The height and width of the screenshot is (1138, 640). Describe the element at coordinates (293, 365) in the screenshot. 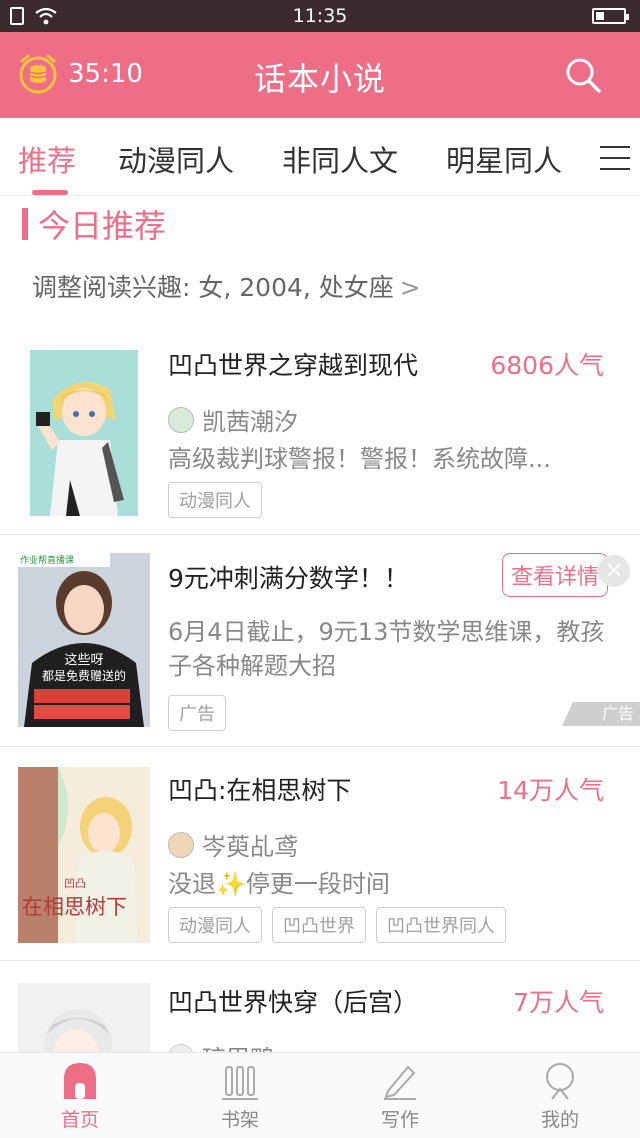

I see `book-title: 凹凸世界之穿越到现代` at that location.